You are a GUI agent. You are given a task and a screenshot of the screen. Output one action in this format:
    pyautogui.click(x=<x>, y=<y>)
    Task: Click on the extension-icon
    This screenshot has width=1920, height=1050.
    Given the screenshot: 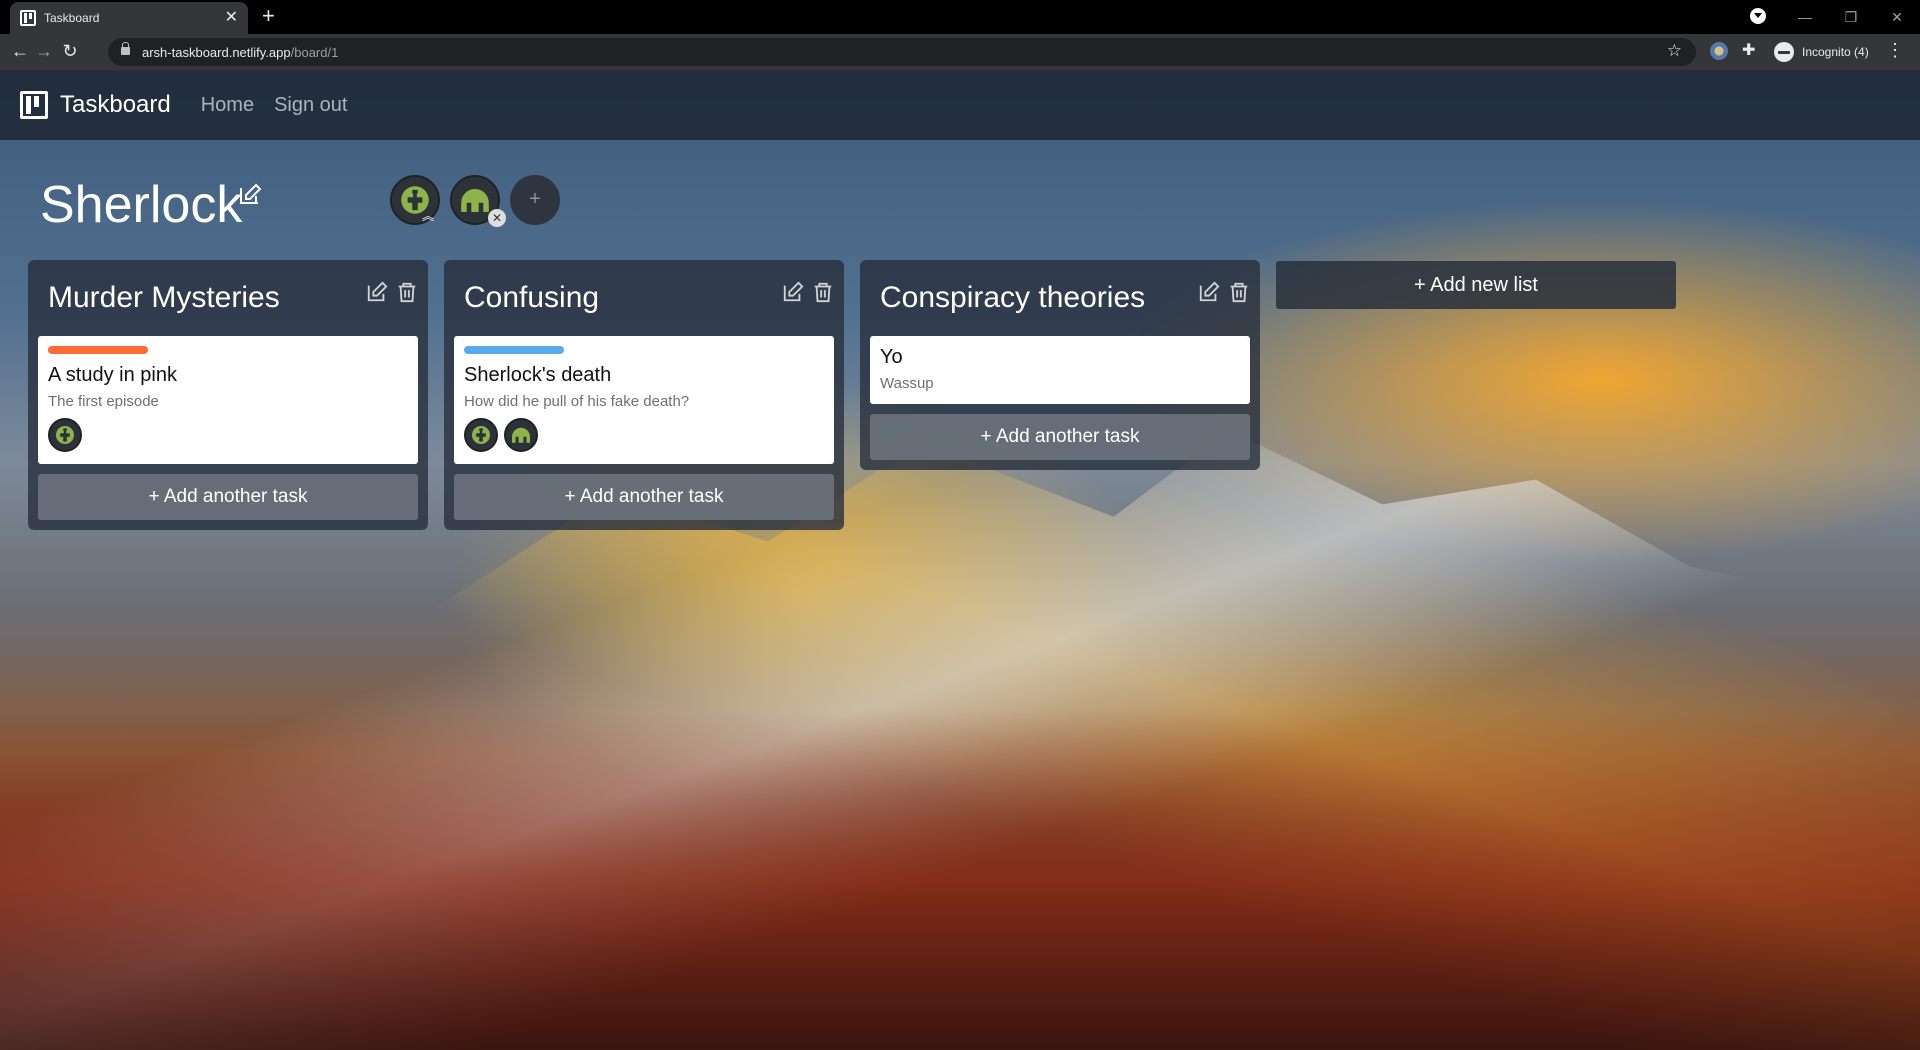 What is the action you would take?
    pyautogui.click(x=1719, y=51)
    